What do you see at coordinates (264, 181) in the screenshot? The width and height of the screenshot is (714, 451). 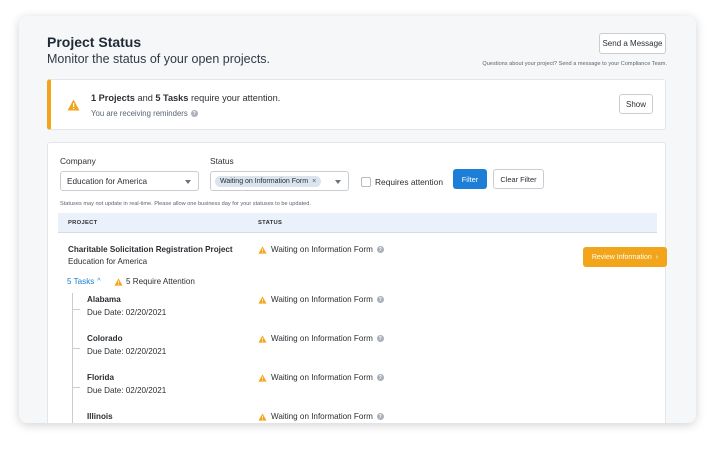 I see `status-chip-label: Waiting on Information Form` at bounding box center [264, 181].